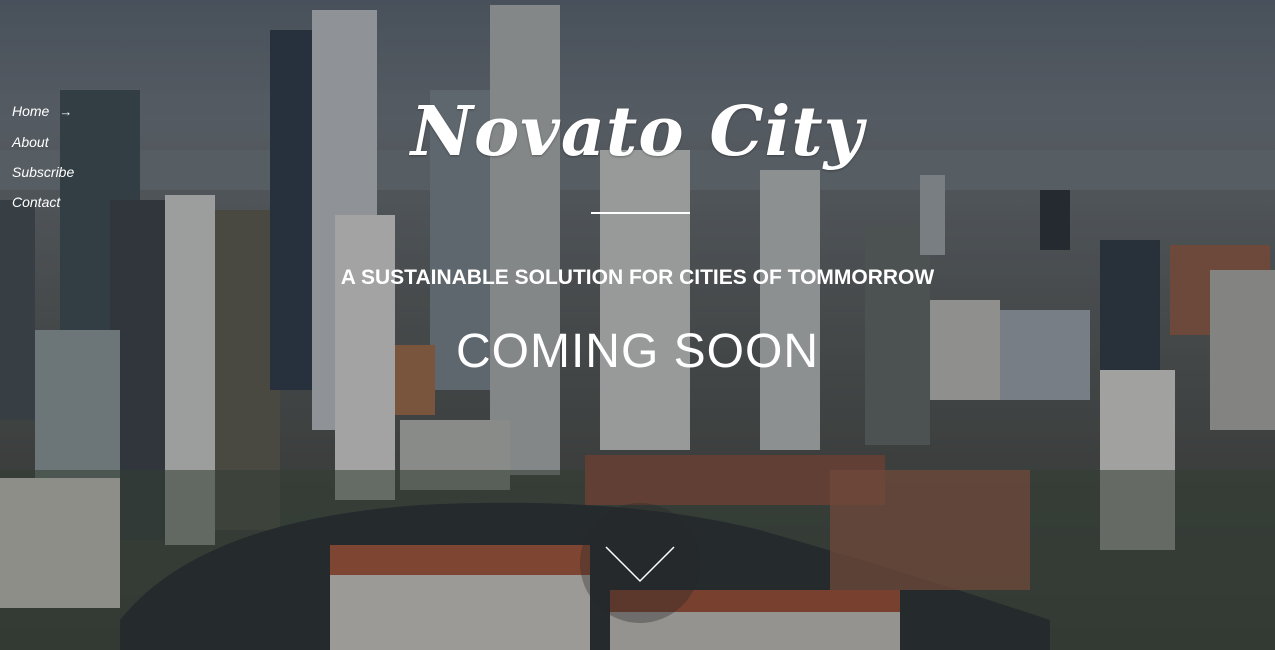 This screenshot has height=650, width=1275. What do you see at coordinates (640, 213) in the screenshot?
I see `title-divider` at bounding box center [640, 213].